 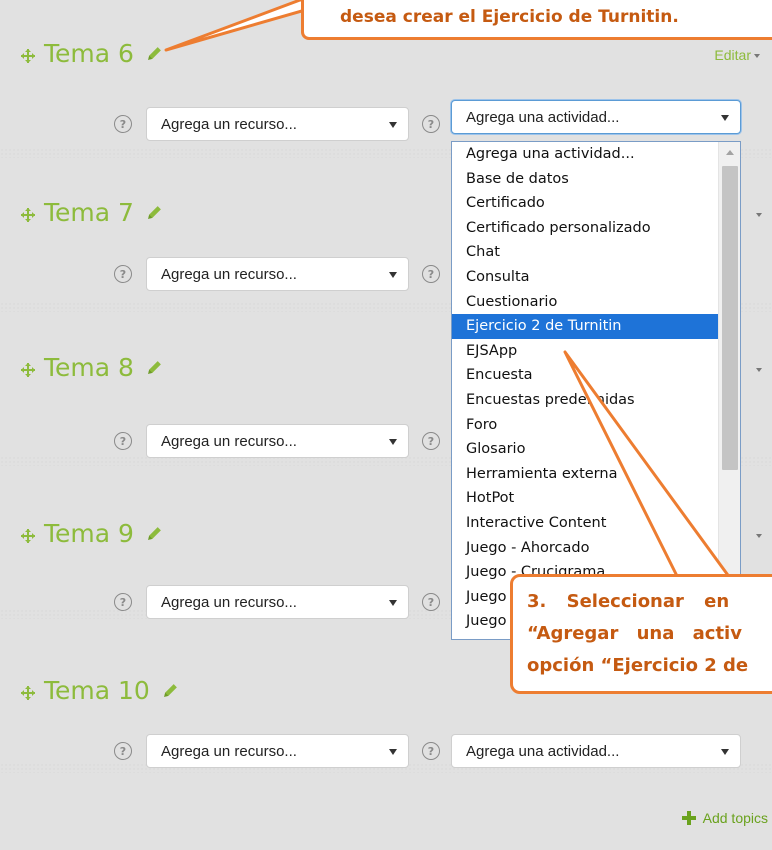 What do you see at coordinates (585, 548) in the screenshot?
I see `dropdown-option: Juego - Ahorcado` at bounding box center [585, 548].